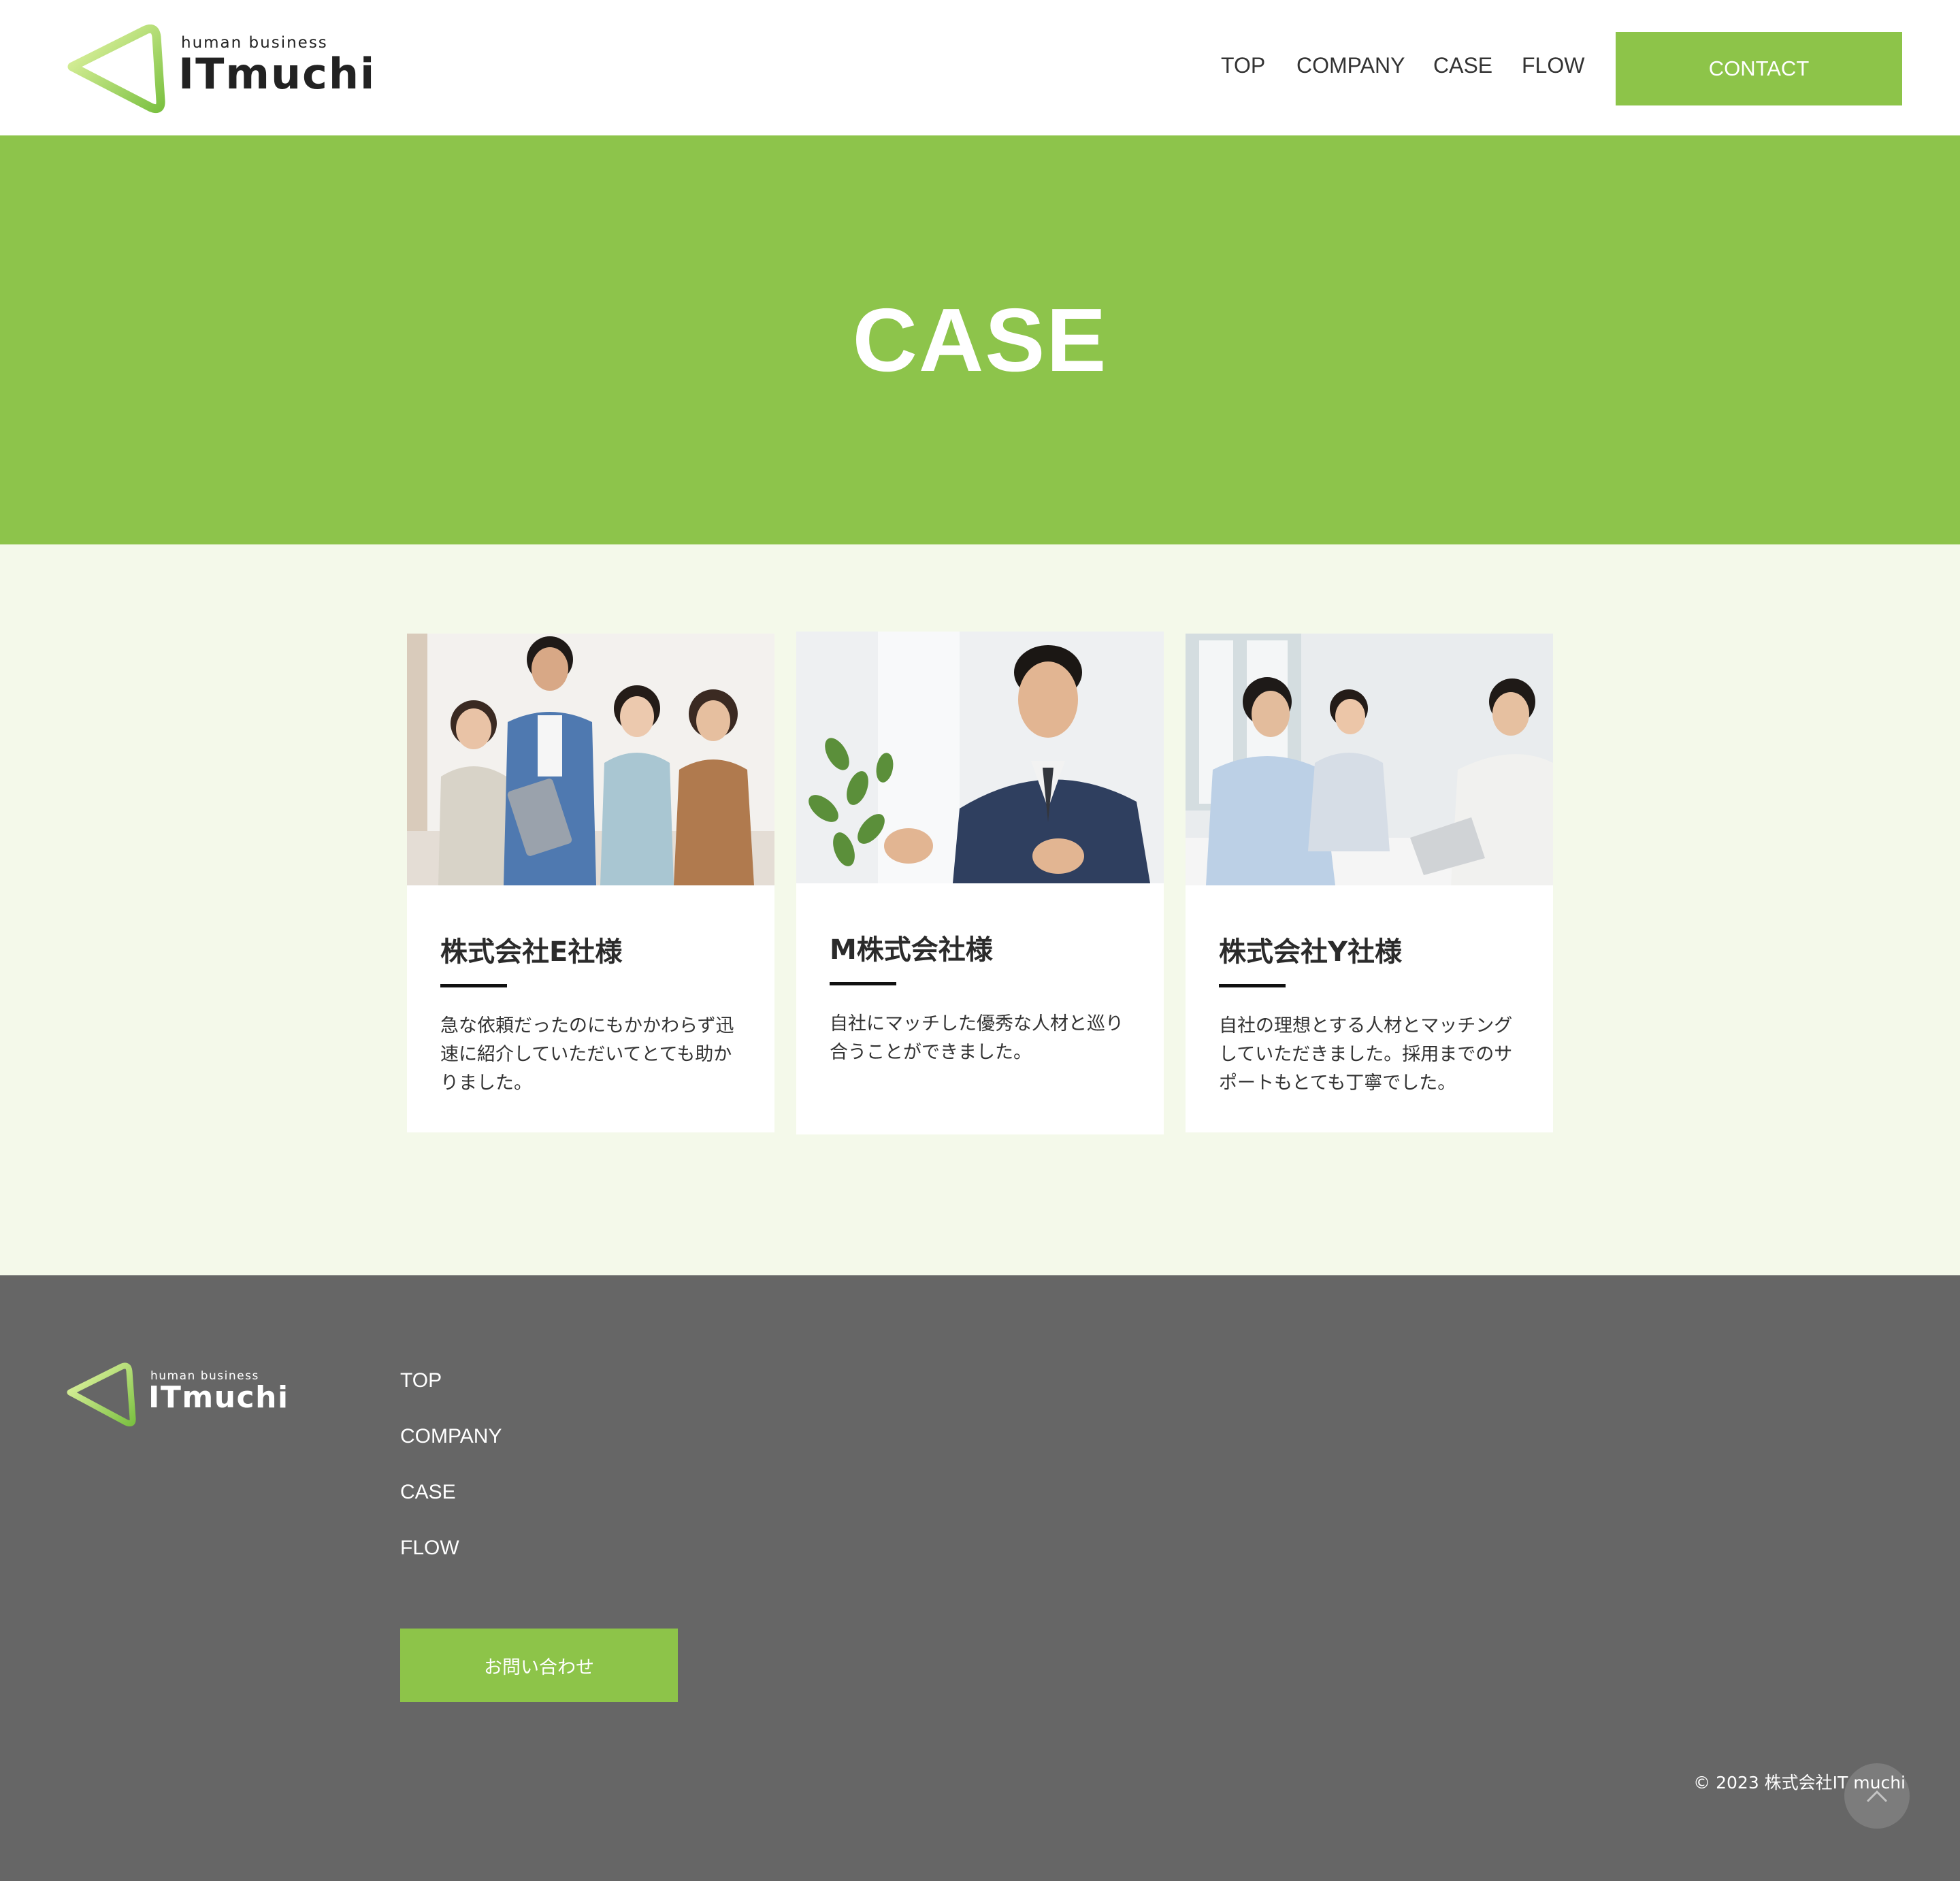 This screenshot has width=1960, height=1881. I want to click on footer-logo-wordmark: ITmuchi, so click(219, 1397).